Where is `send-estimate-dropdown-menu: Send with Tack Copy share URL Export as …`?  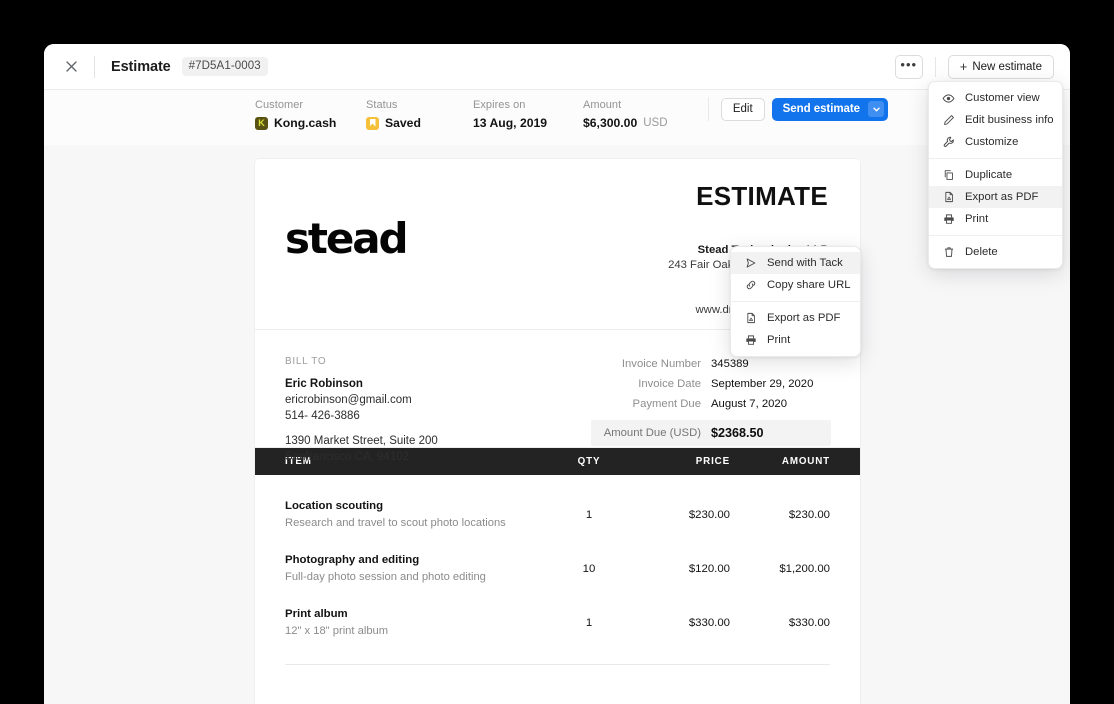 send-estimate-dropdown-menu: Send with Tack Copy share URL Export as … is located at coordinates (795, 301).